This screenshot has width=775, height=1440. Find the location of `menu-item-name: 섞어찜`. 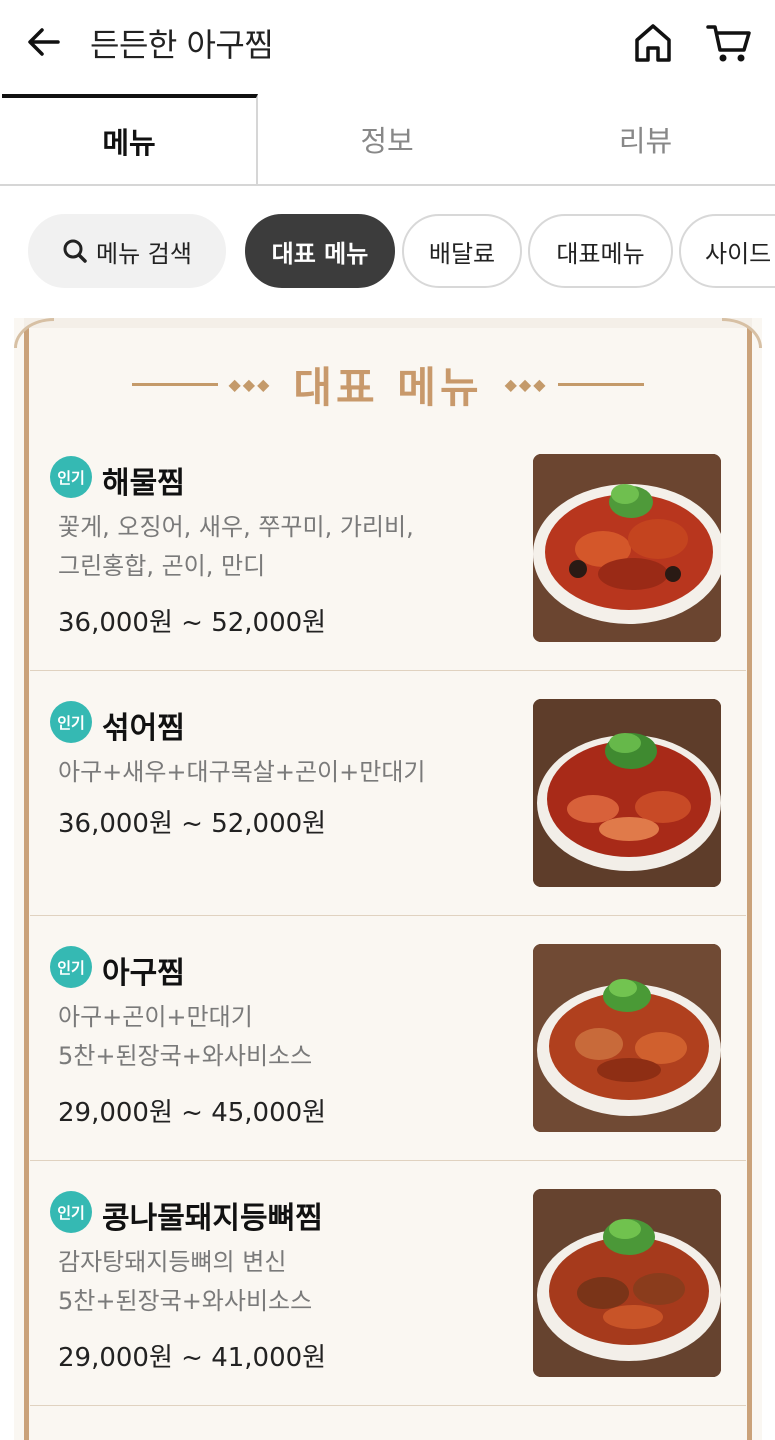

menu-item-name: 섞어찜 is located at coordinates (143, 728).